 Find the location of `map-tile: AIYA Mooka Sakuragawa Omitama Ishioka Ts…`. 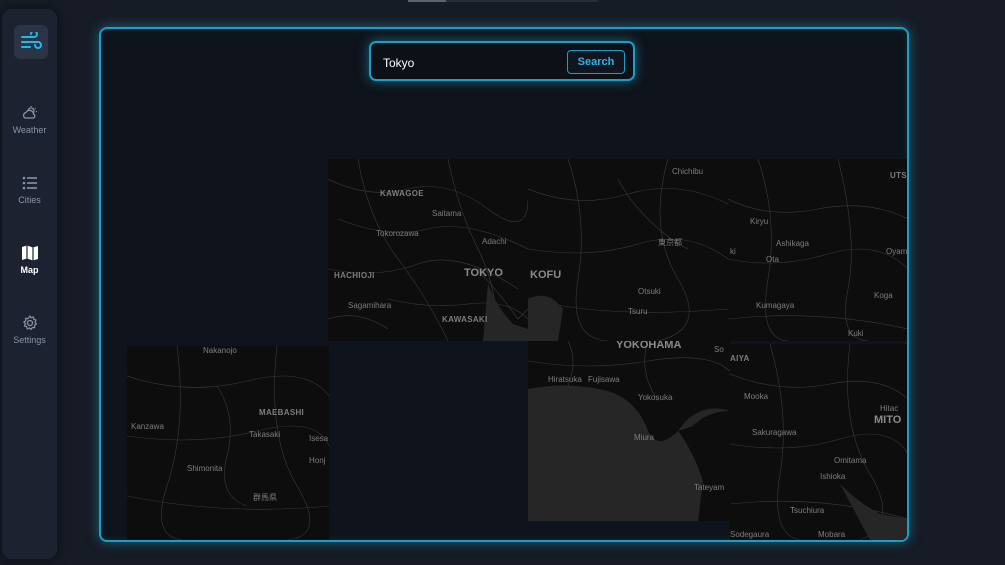

map-tile: AIYA Mooka Sakuragawa Omitama Ishioka Ts… is located at coordinates (818, 442).